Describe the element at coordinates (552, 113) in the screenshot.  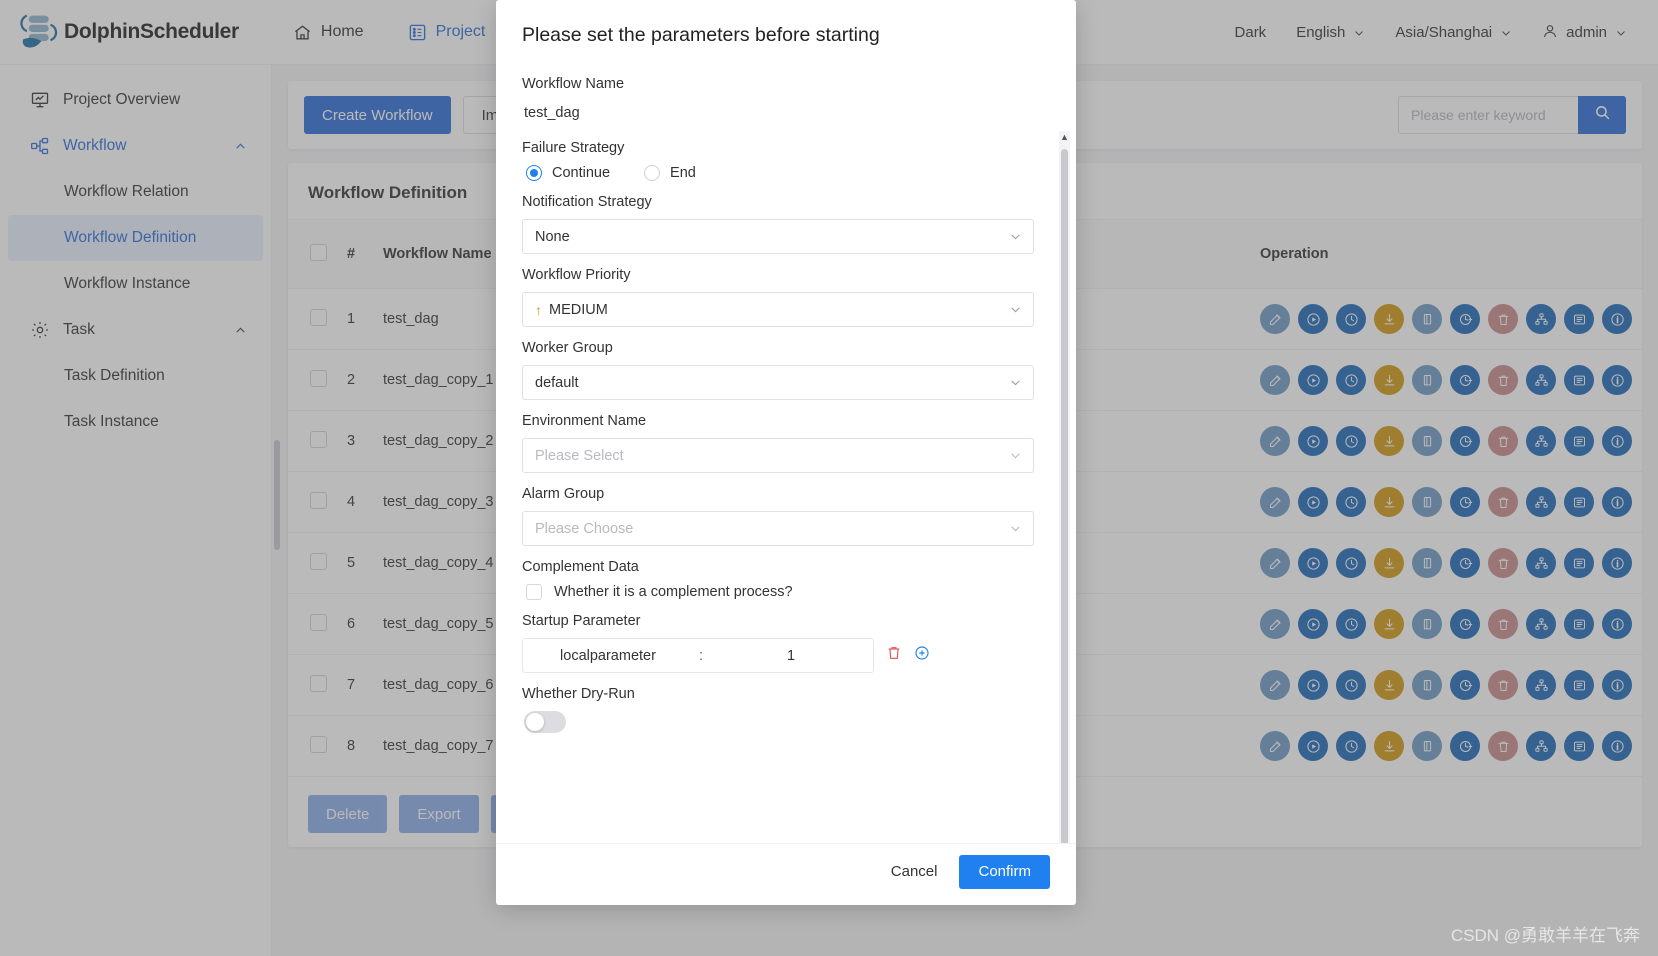
I see `workflow-name-value: test_dag` at that location.